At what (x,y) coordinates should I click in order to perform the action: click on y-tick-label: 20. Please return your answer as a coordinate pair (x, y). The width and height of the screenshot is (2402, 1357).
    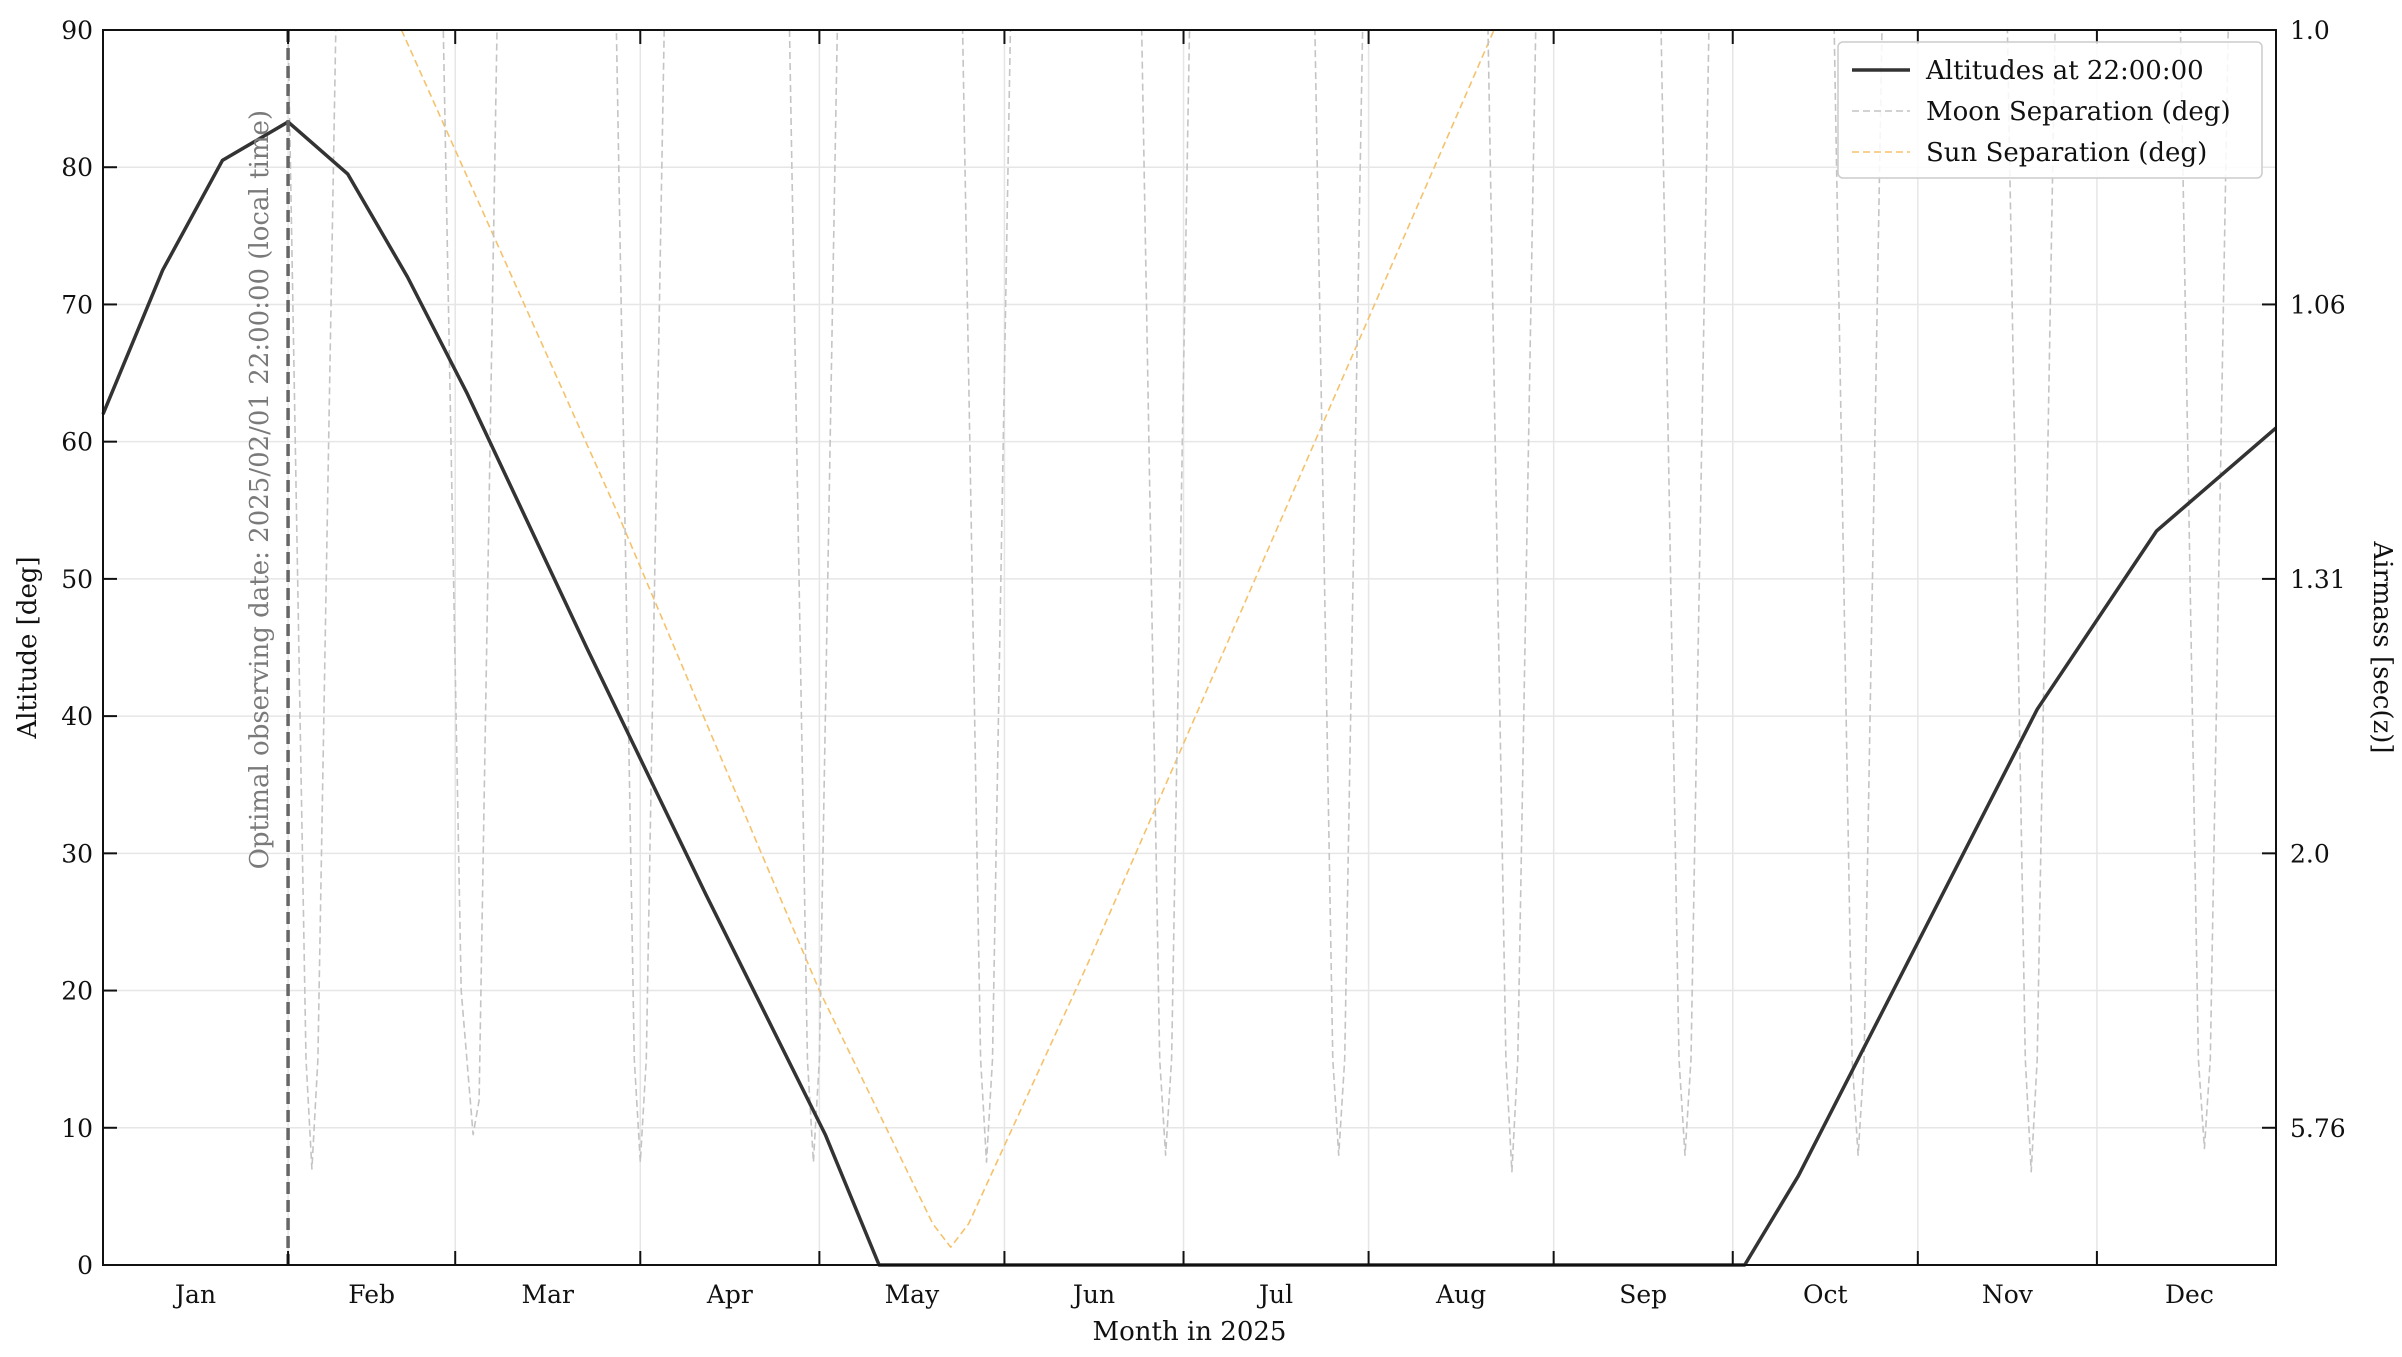
    Looking at the image, I should click on (77, 991).